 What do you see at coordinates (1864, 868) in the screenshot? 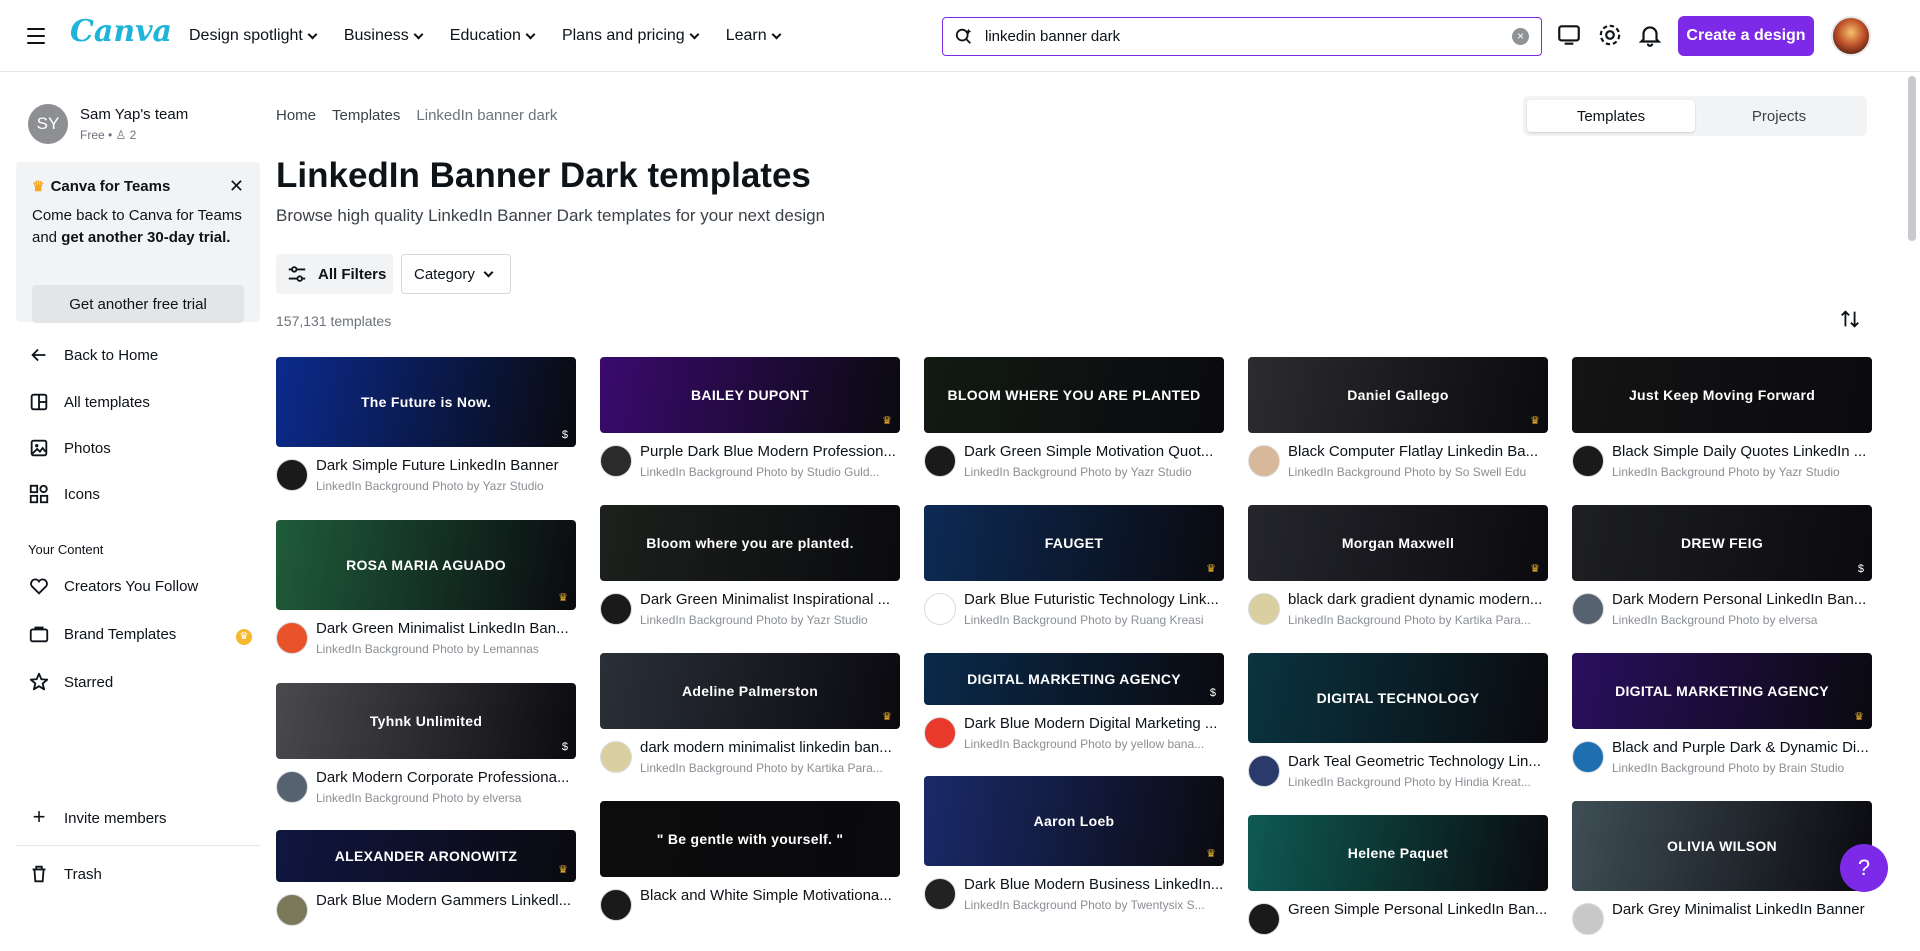
I see `help-button: ?` at bounding box center [1864, 868].